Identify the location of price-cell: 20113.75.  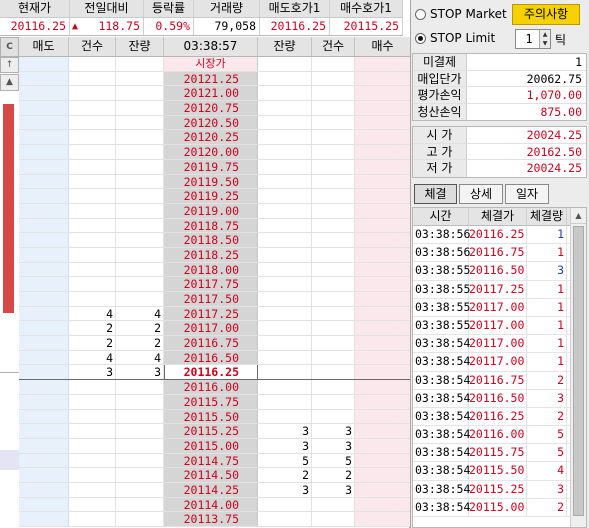
(211, 519).